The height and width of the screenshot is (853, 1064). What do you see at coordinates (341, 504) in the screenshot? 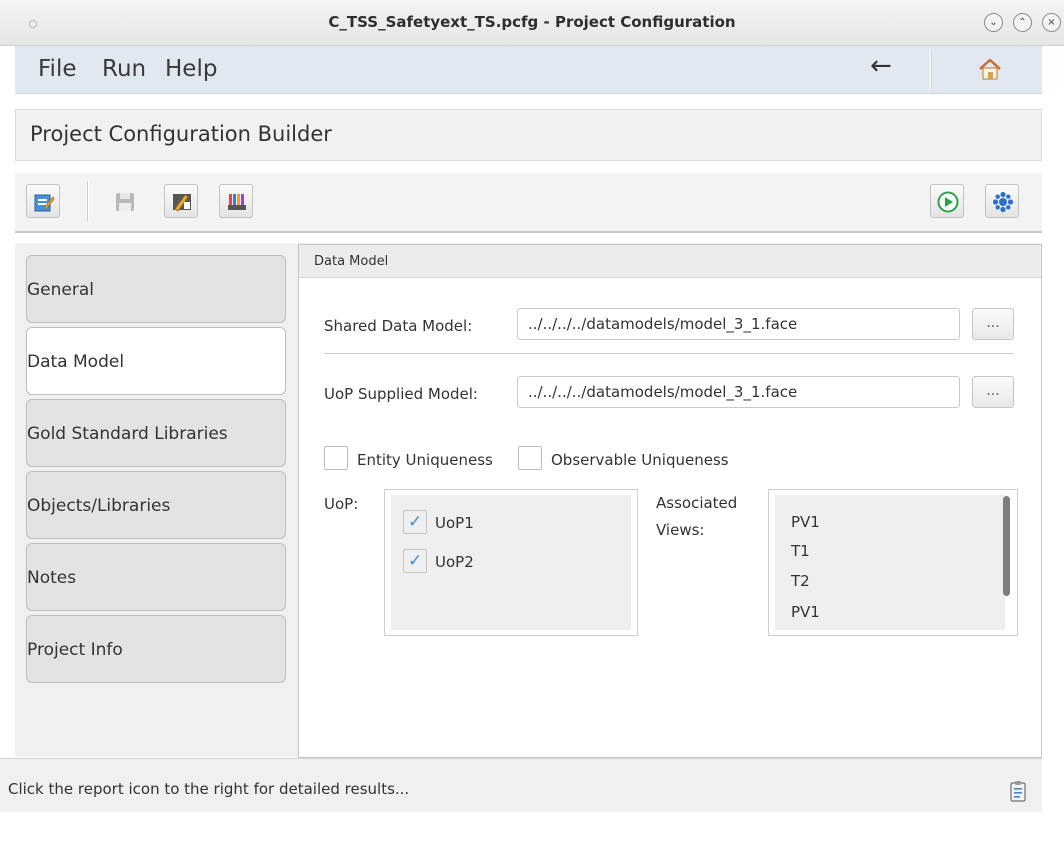
I see `uop-label: UoP:` at bounding box center [341, 504].